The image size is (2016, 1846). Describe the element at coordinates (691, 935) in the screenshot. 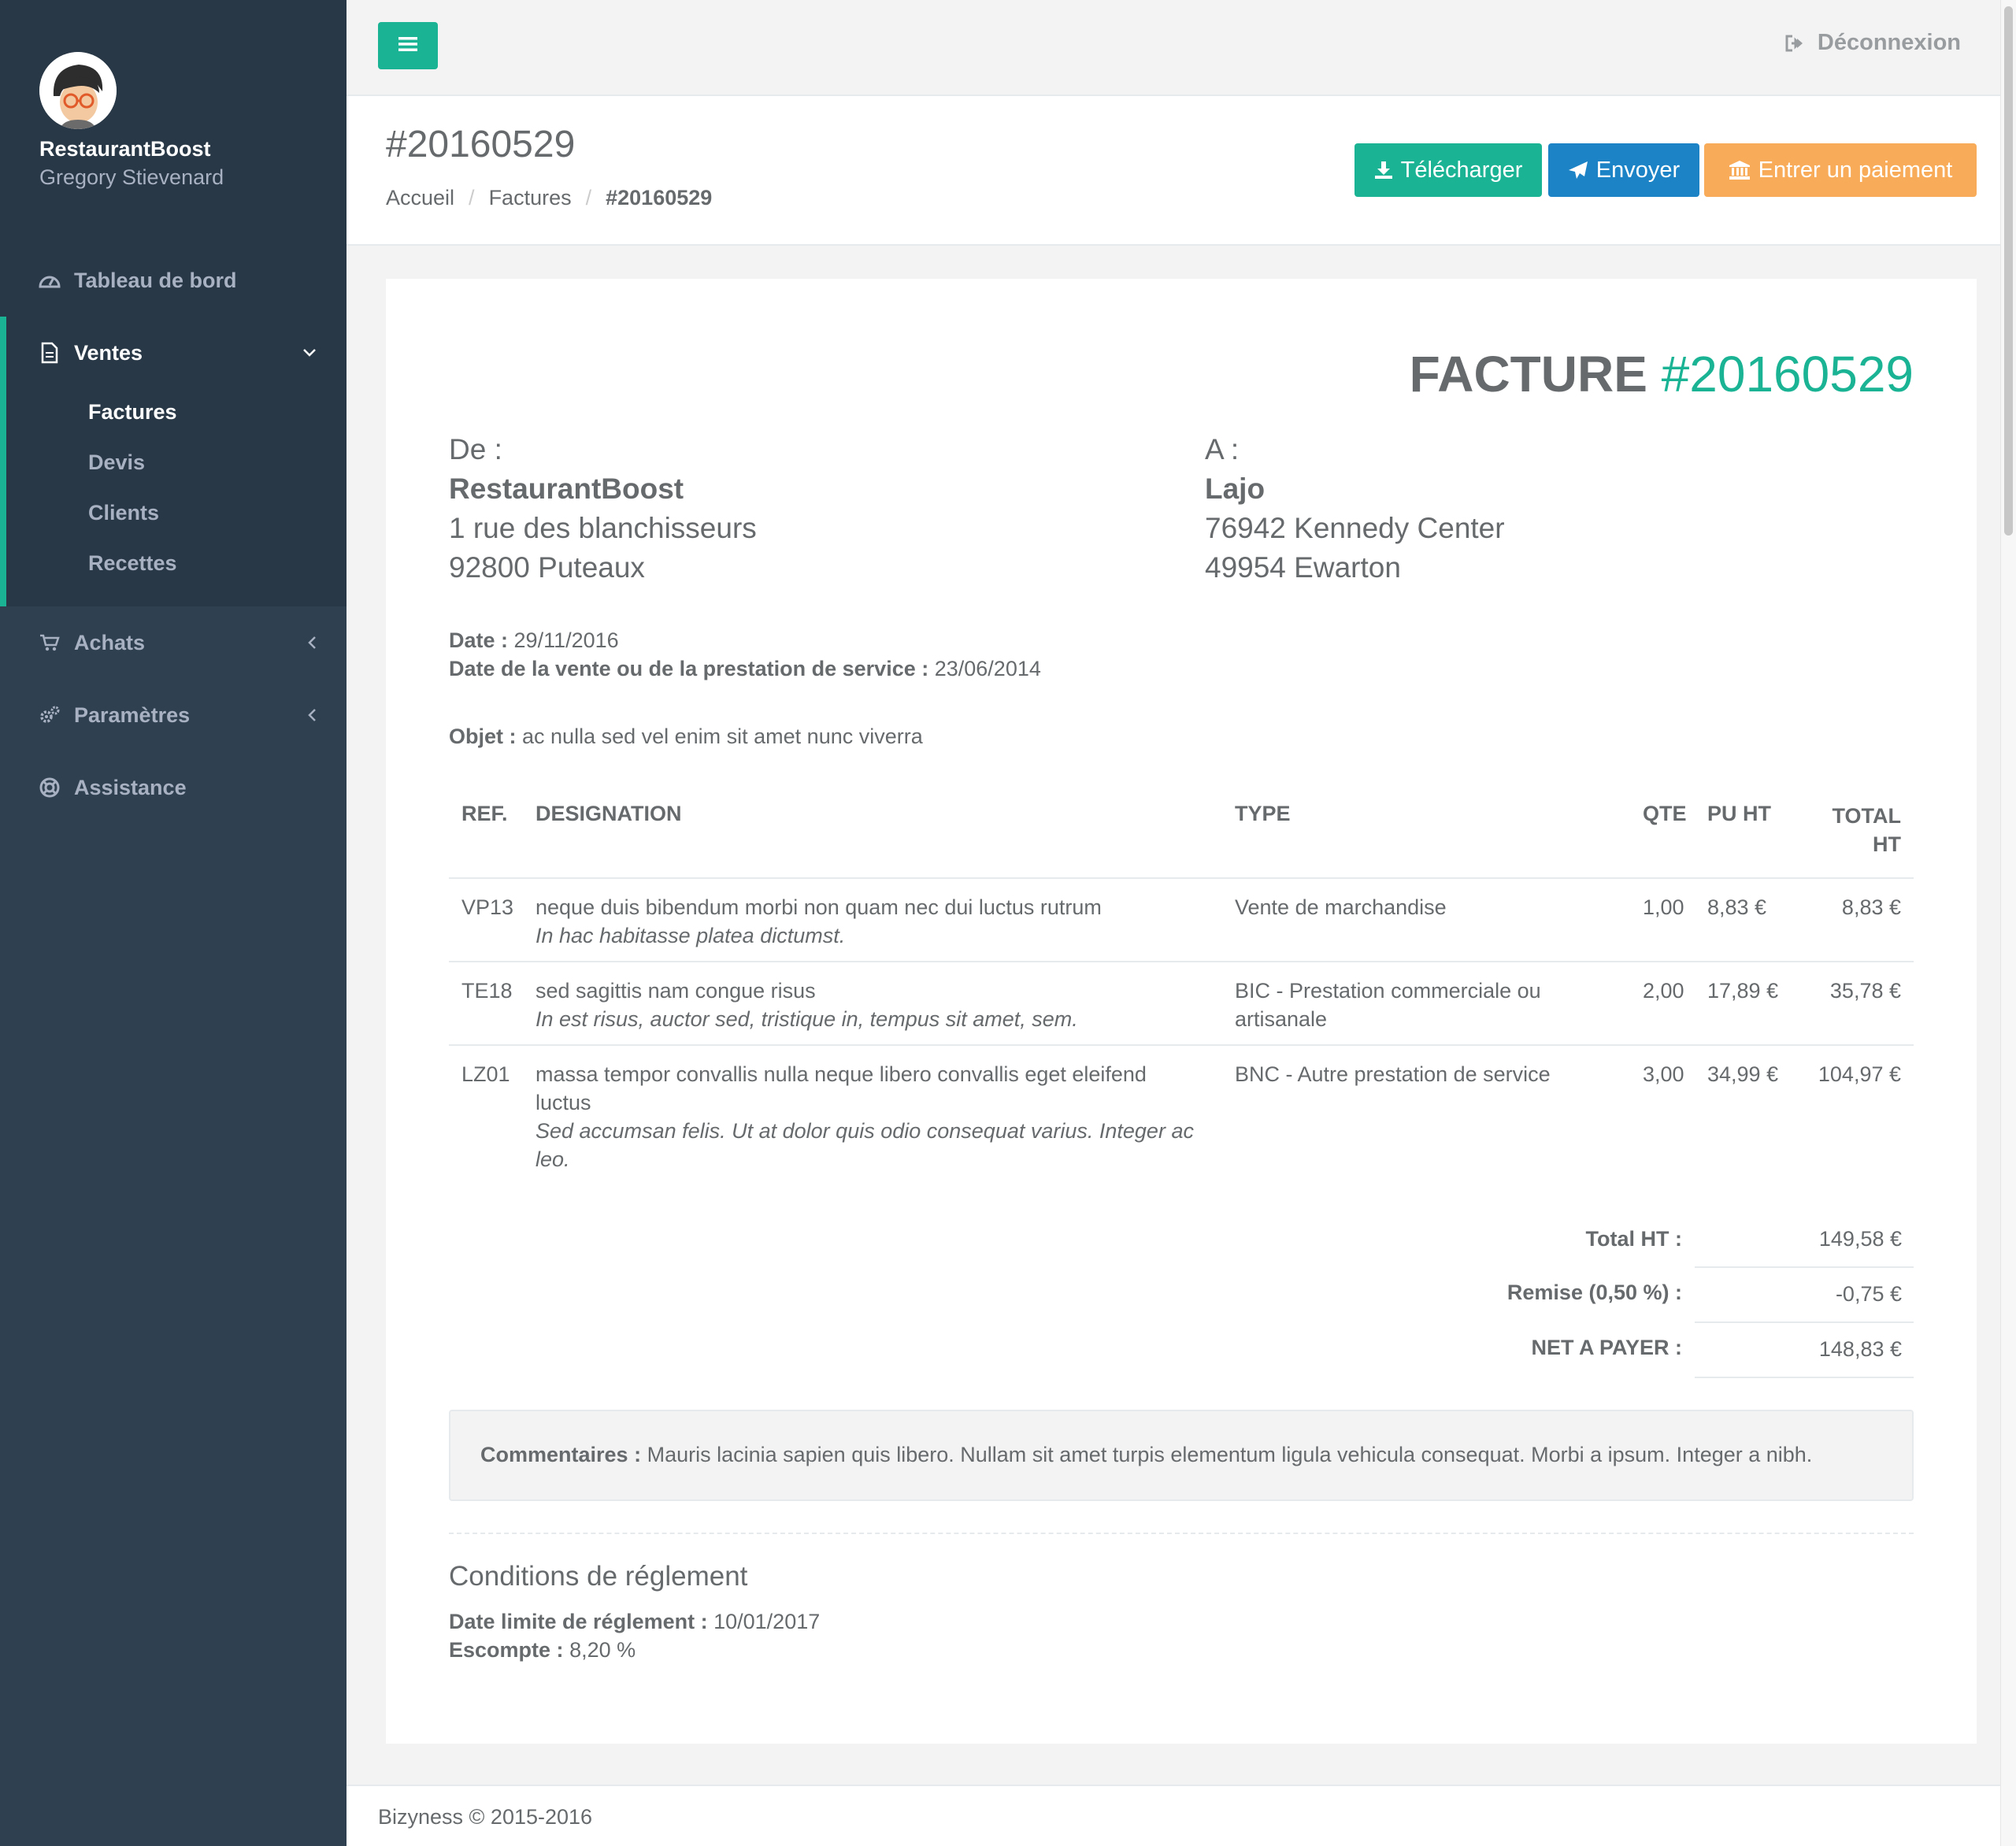

I see `row-note: In hac habitasse platea dictumst.` at that location.